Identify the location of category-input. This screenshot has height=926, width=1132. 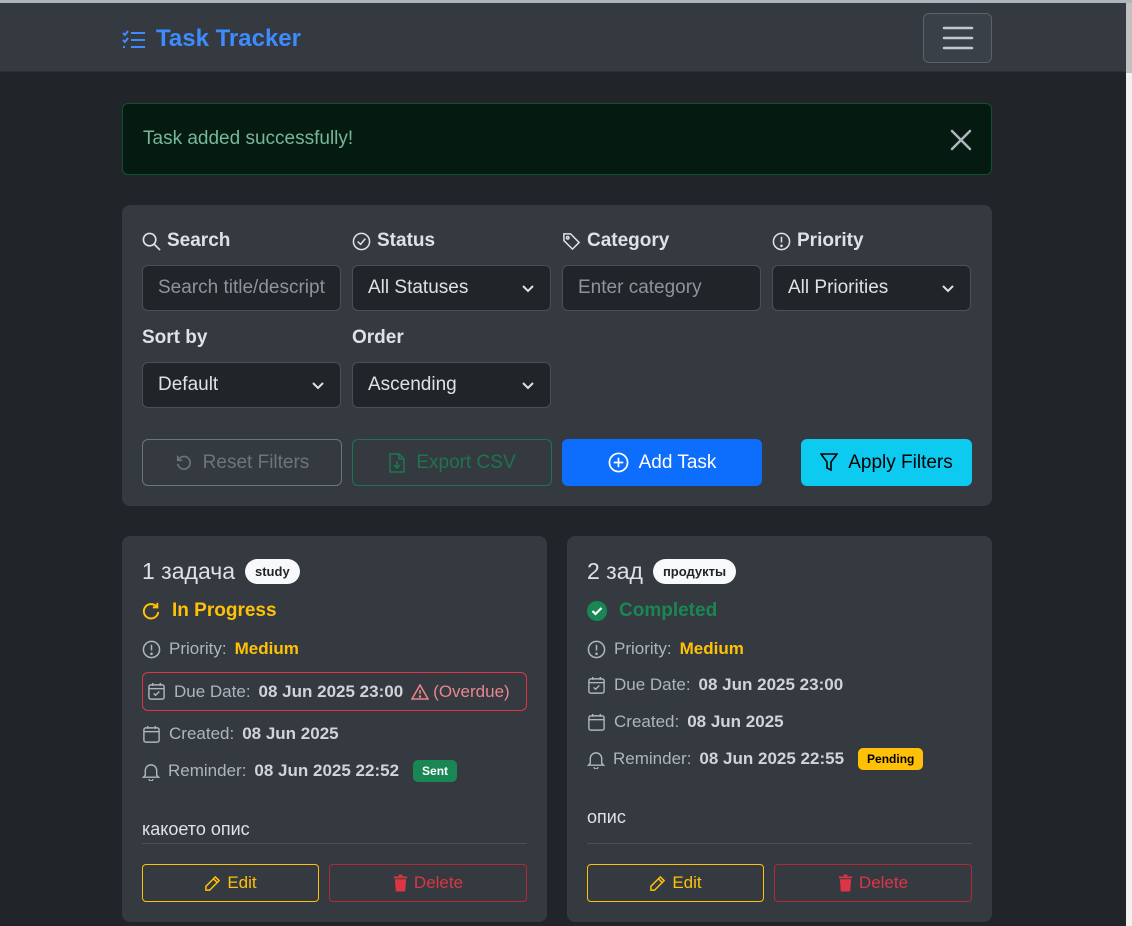
(661, 288).